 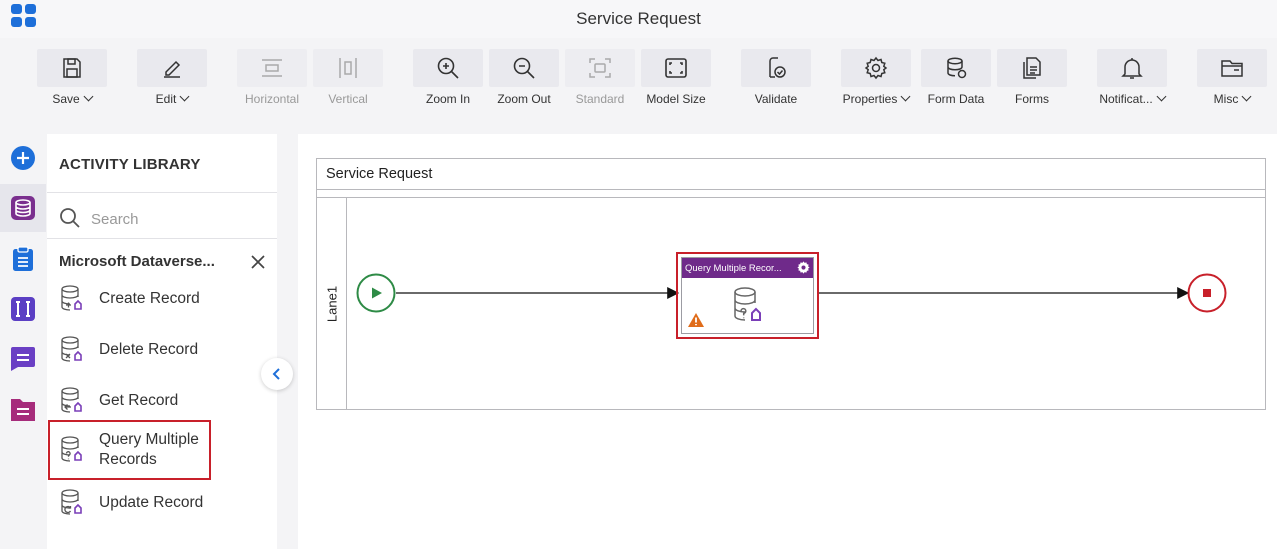 I want to click on standard-button: Standard, so click(x=600, y=77).